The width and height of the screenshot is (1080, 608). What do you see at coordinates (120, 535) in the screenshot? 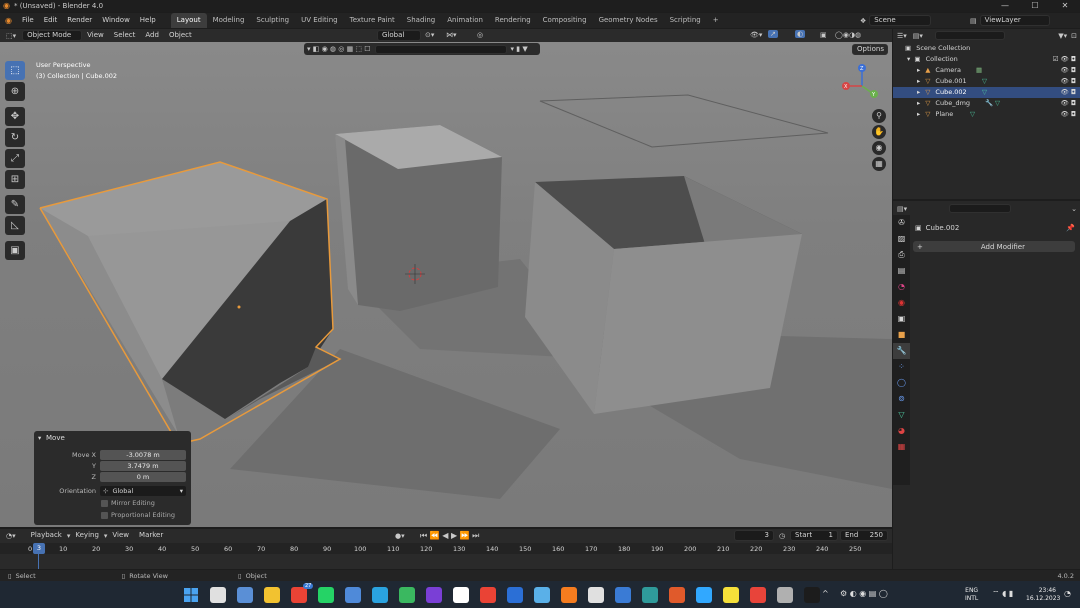
I see `timeline-menu-view: View` at bounding box center [120, 535].